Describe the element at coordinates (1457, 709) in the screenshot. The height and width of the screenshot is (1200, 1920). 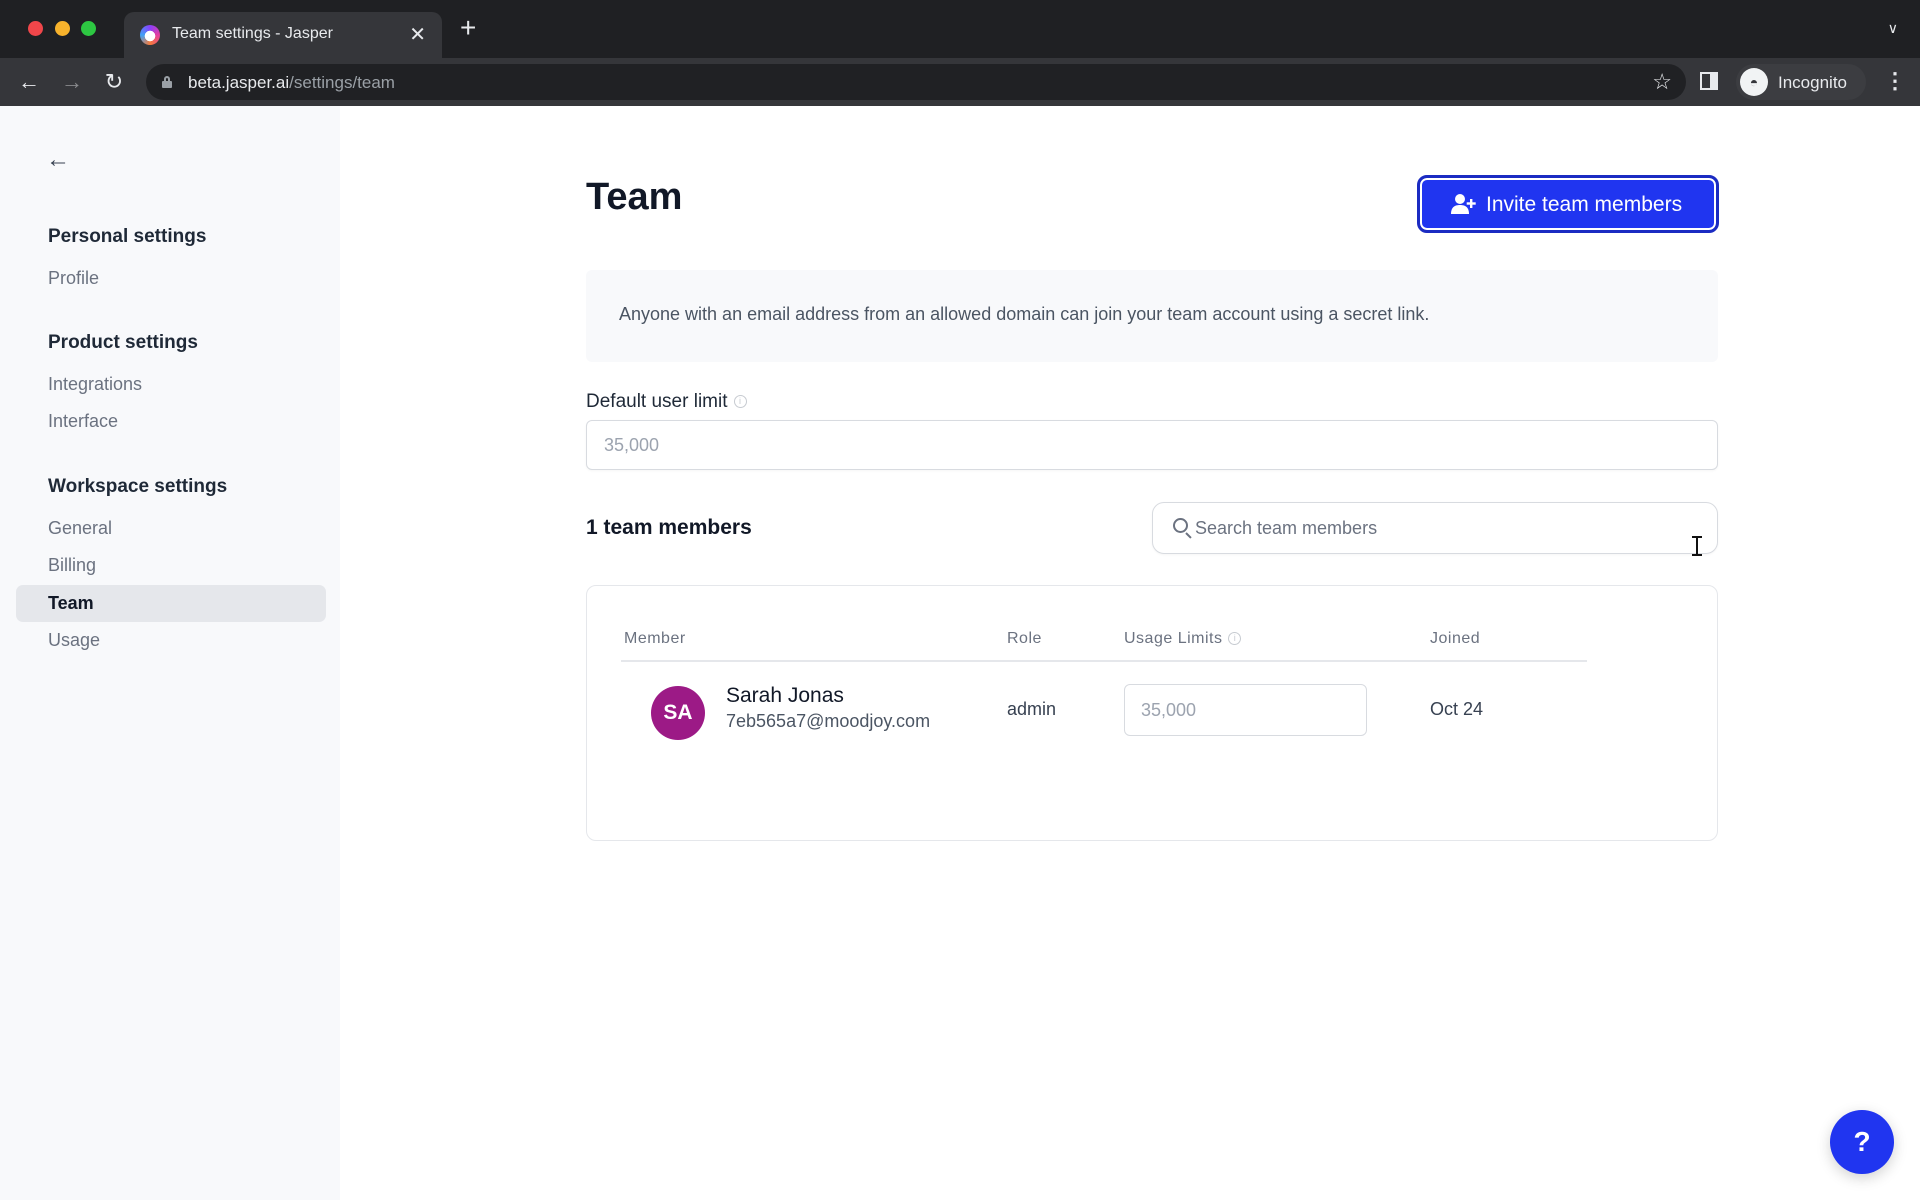
I see `member-joined-date: Oct 24` at that location.